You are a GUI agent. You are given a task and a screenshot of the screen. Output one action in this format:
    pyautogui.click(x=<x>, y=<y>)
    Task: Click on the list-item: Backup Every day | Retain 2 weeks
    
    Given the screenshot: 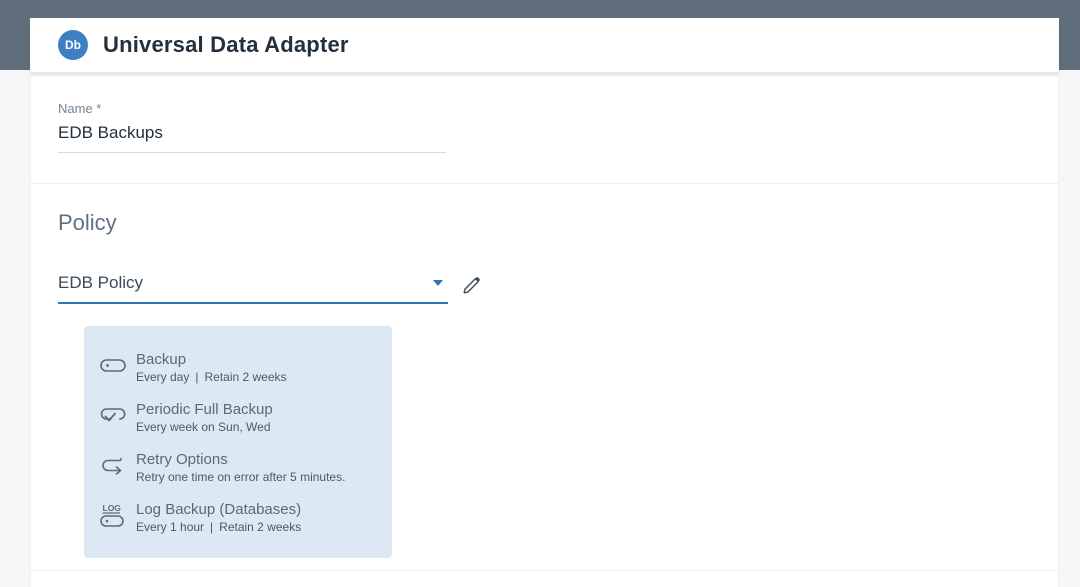 What is the action you would take?
    pyautogui.click(x=241, y=367)
    